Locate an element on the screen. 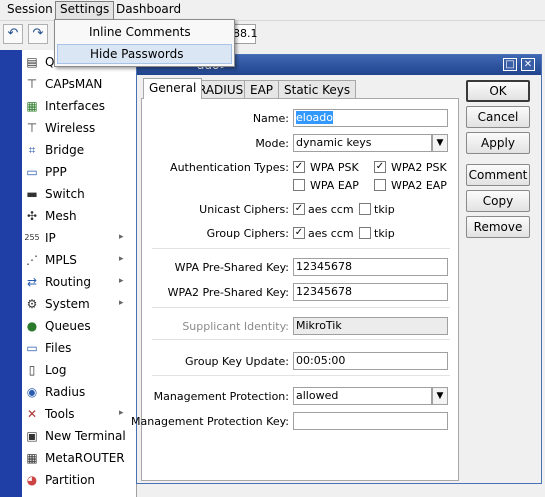 The width and height of the screenshot is (545, 497). unicast-aes-ccm-checkbox: ✓ is located at coordinates (299, 209).